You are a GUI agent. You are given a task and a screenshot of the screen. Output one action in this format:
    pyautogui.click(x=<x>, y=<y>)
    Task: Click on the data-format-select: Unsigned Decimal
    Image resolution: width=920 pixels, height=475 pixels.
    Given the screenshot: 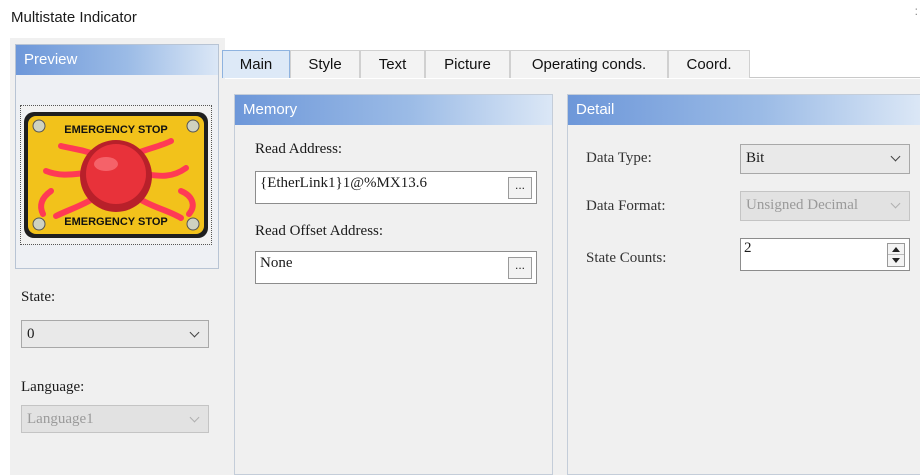 What is the action you would take?
    pyautogui.click(x=825, y=206)
    